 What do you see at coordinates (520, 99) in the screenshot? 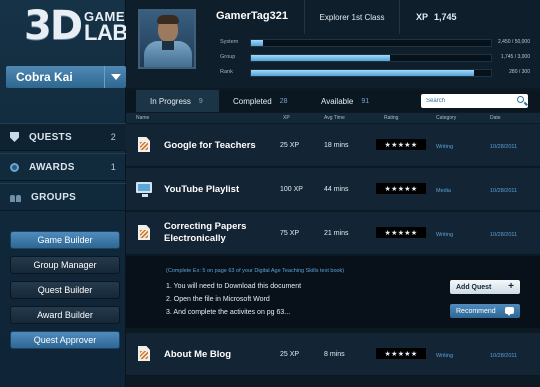
I see `search-icon` at bounding box center [520, 99].